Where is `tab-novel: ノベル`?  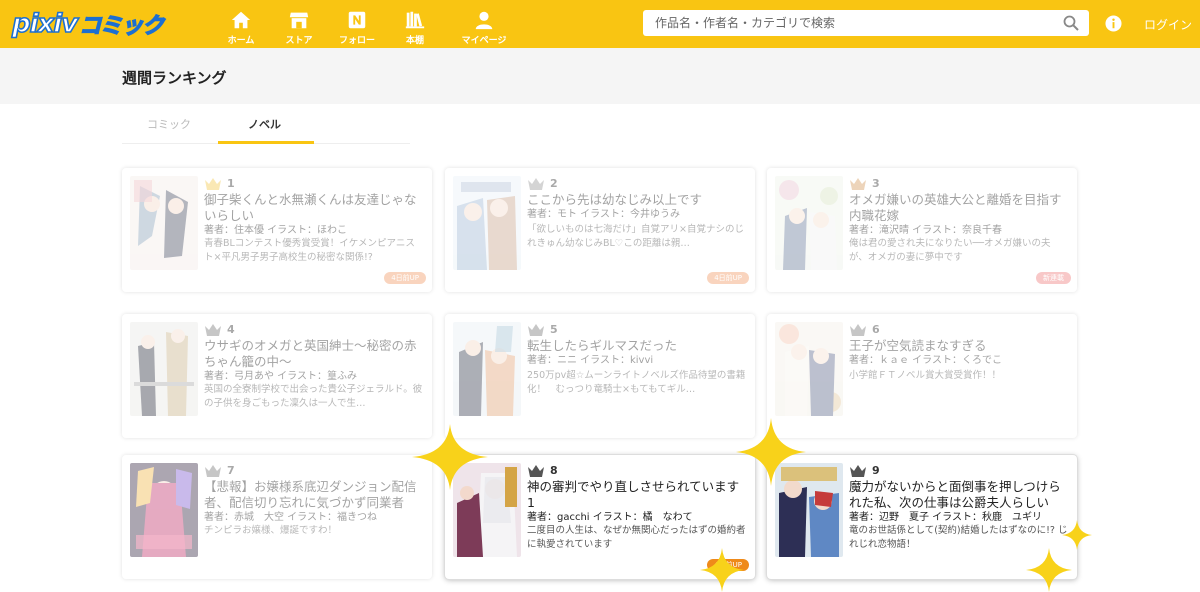
tab-novel: ノベル is located at coordinates (264, 124).